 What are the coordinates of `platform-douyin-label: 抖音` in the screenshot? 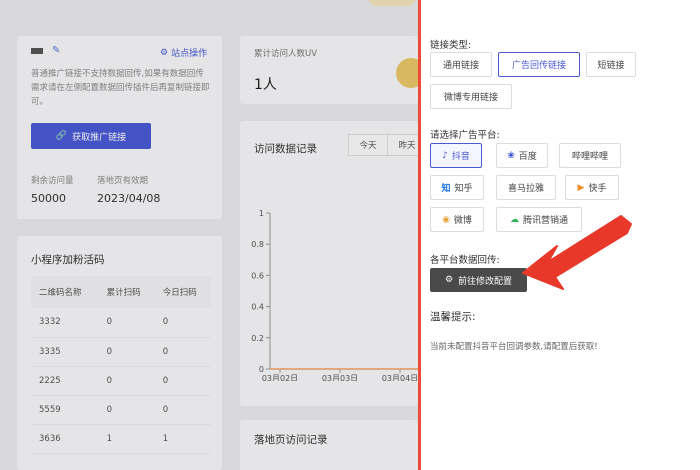 It's located at (460, 157).